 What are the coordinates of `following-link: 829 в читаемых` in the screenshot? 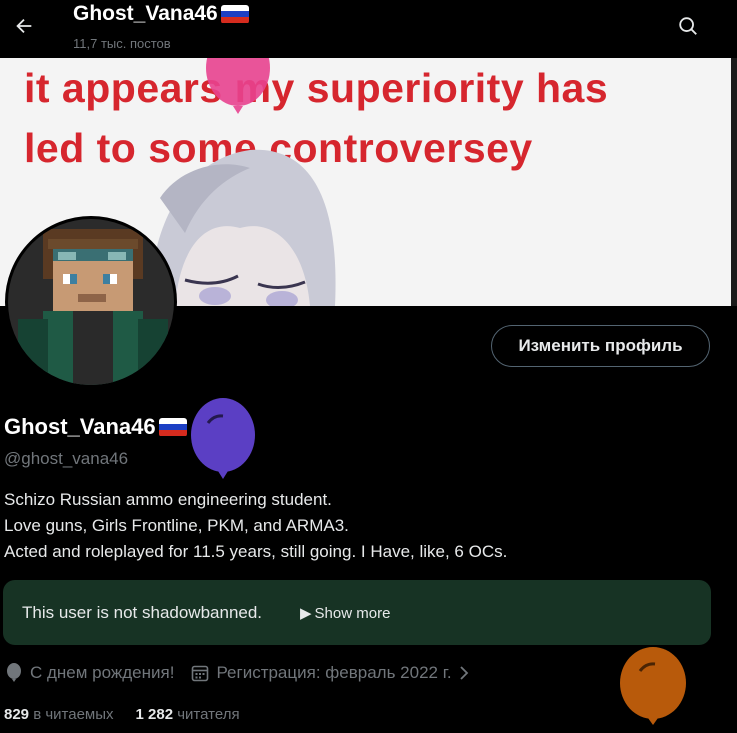 It's located at (59, 714).